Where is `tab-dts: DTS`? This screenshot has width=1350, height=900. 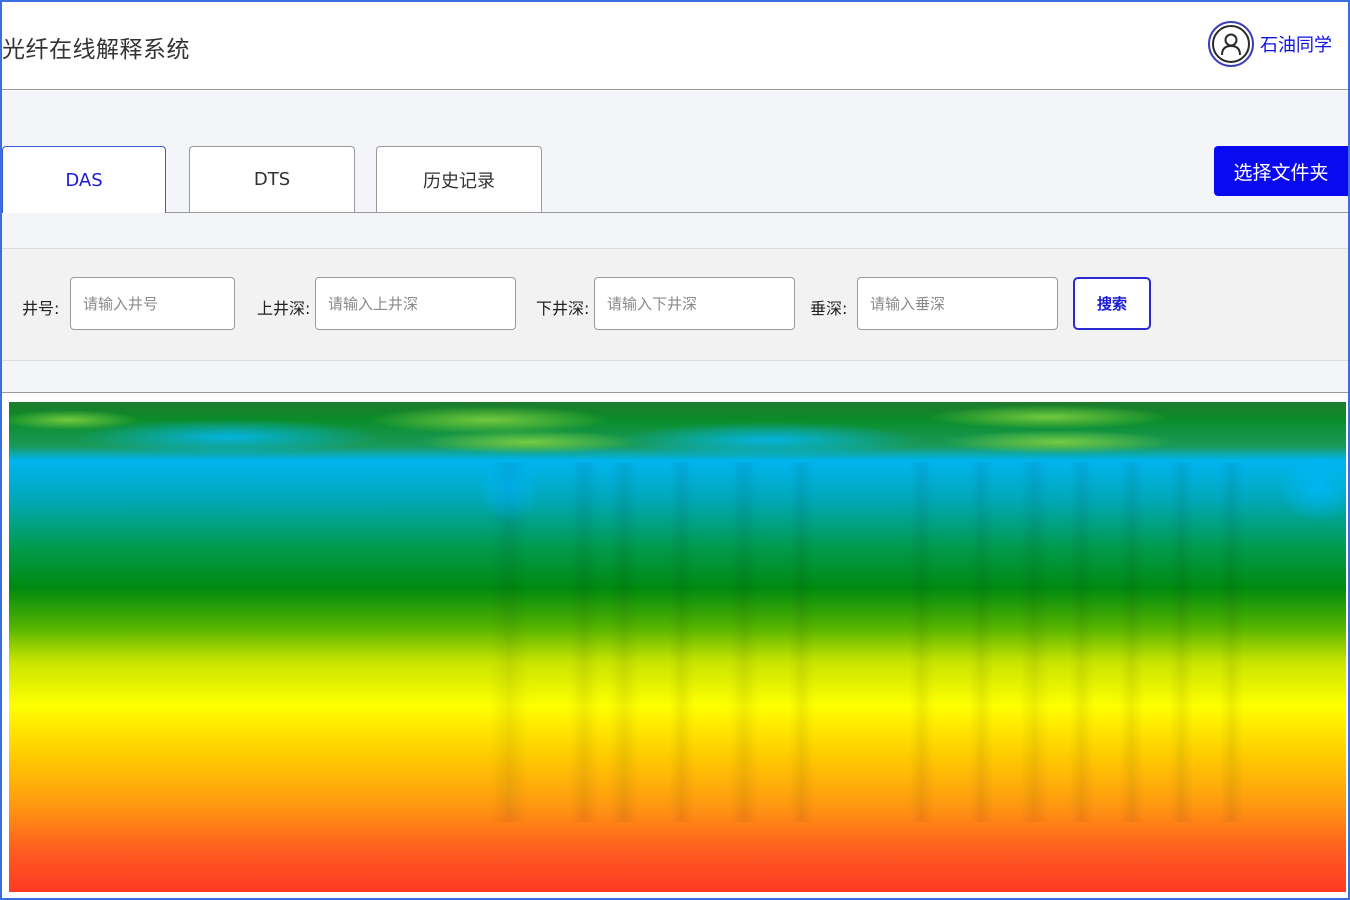 tab-dts: DTS is located at coordinates (272, 179).